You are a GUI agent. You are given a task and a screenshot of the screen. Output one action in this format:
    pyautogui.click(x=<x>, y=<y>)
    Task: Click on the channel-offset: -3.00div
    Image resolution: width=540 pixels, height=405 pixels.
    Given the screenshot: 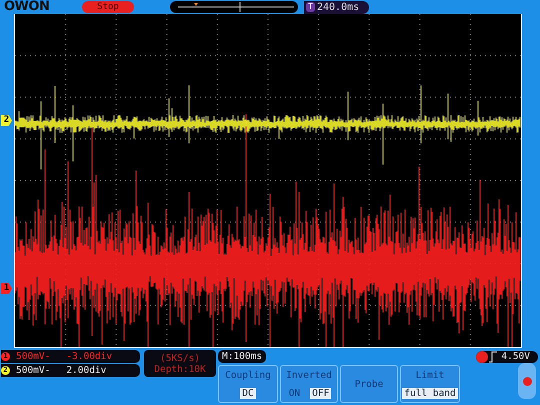 What is the action you would take?
    pyautogui.click(x=89, y=356)
    